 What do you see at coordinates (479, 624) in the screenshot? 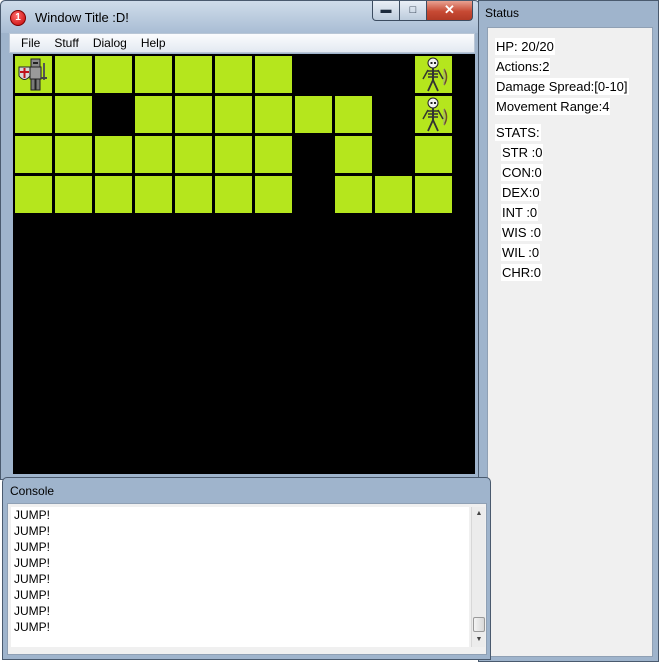
I see `scroll-thumb` at bounding box center [479, 624].